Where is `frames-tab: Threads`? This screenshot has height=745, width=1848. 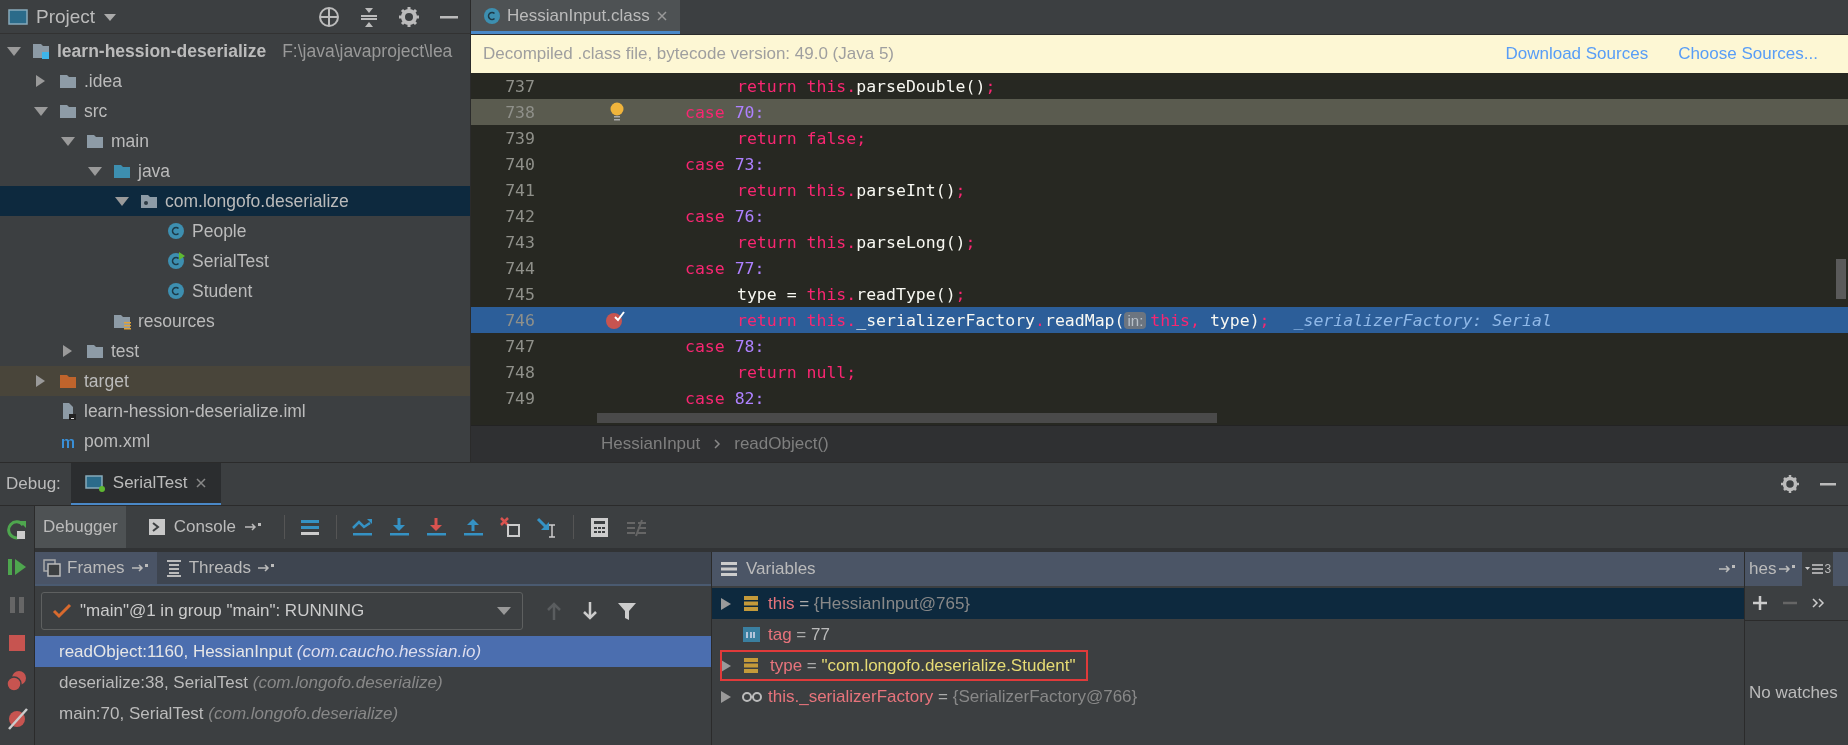
frames-tab: Threads is located at coordinates (219, 568).